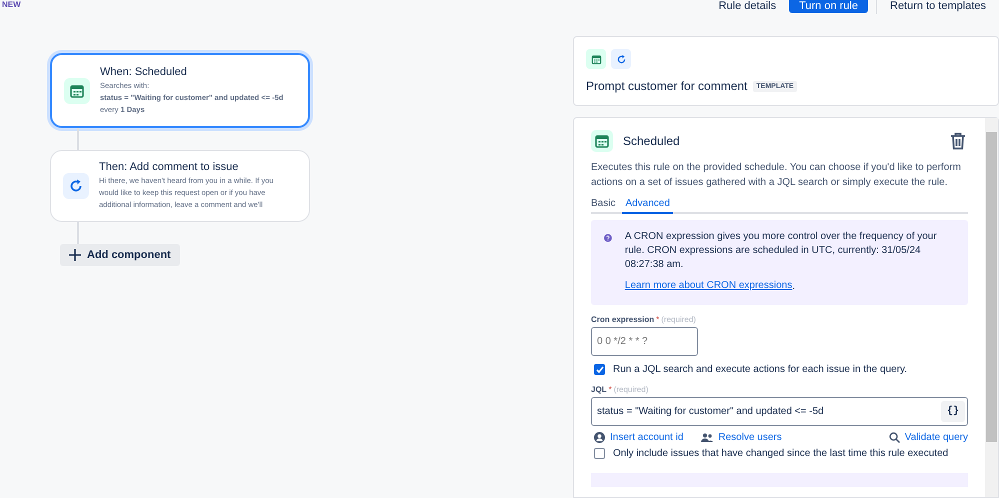 The width and height of the screenshot is (999, 498). What do you see at coordinates (169, 167) in the screenshot?
I see `node-title: Then: Add comment to issue` at bounding box center [169, 167].